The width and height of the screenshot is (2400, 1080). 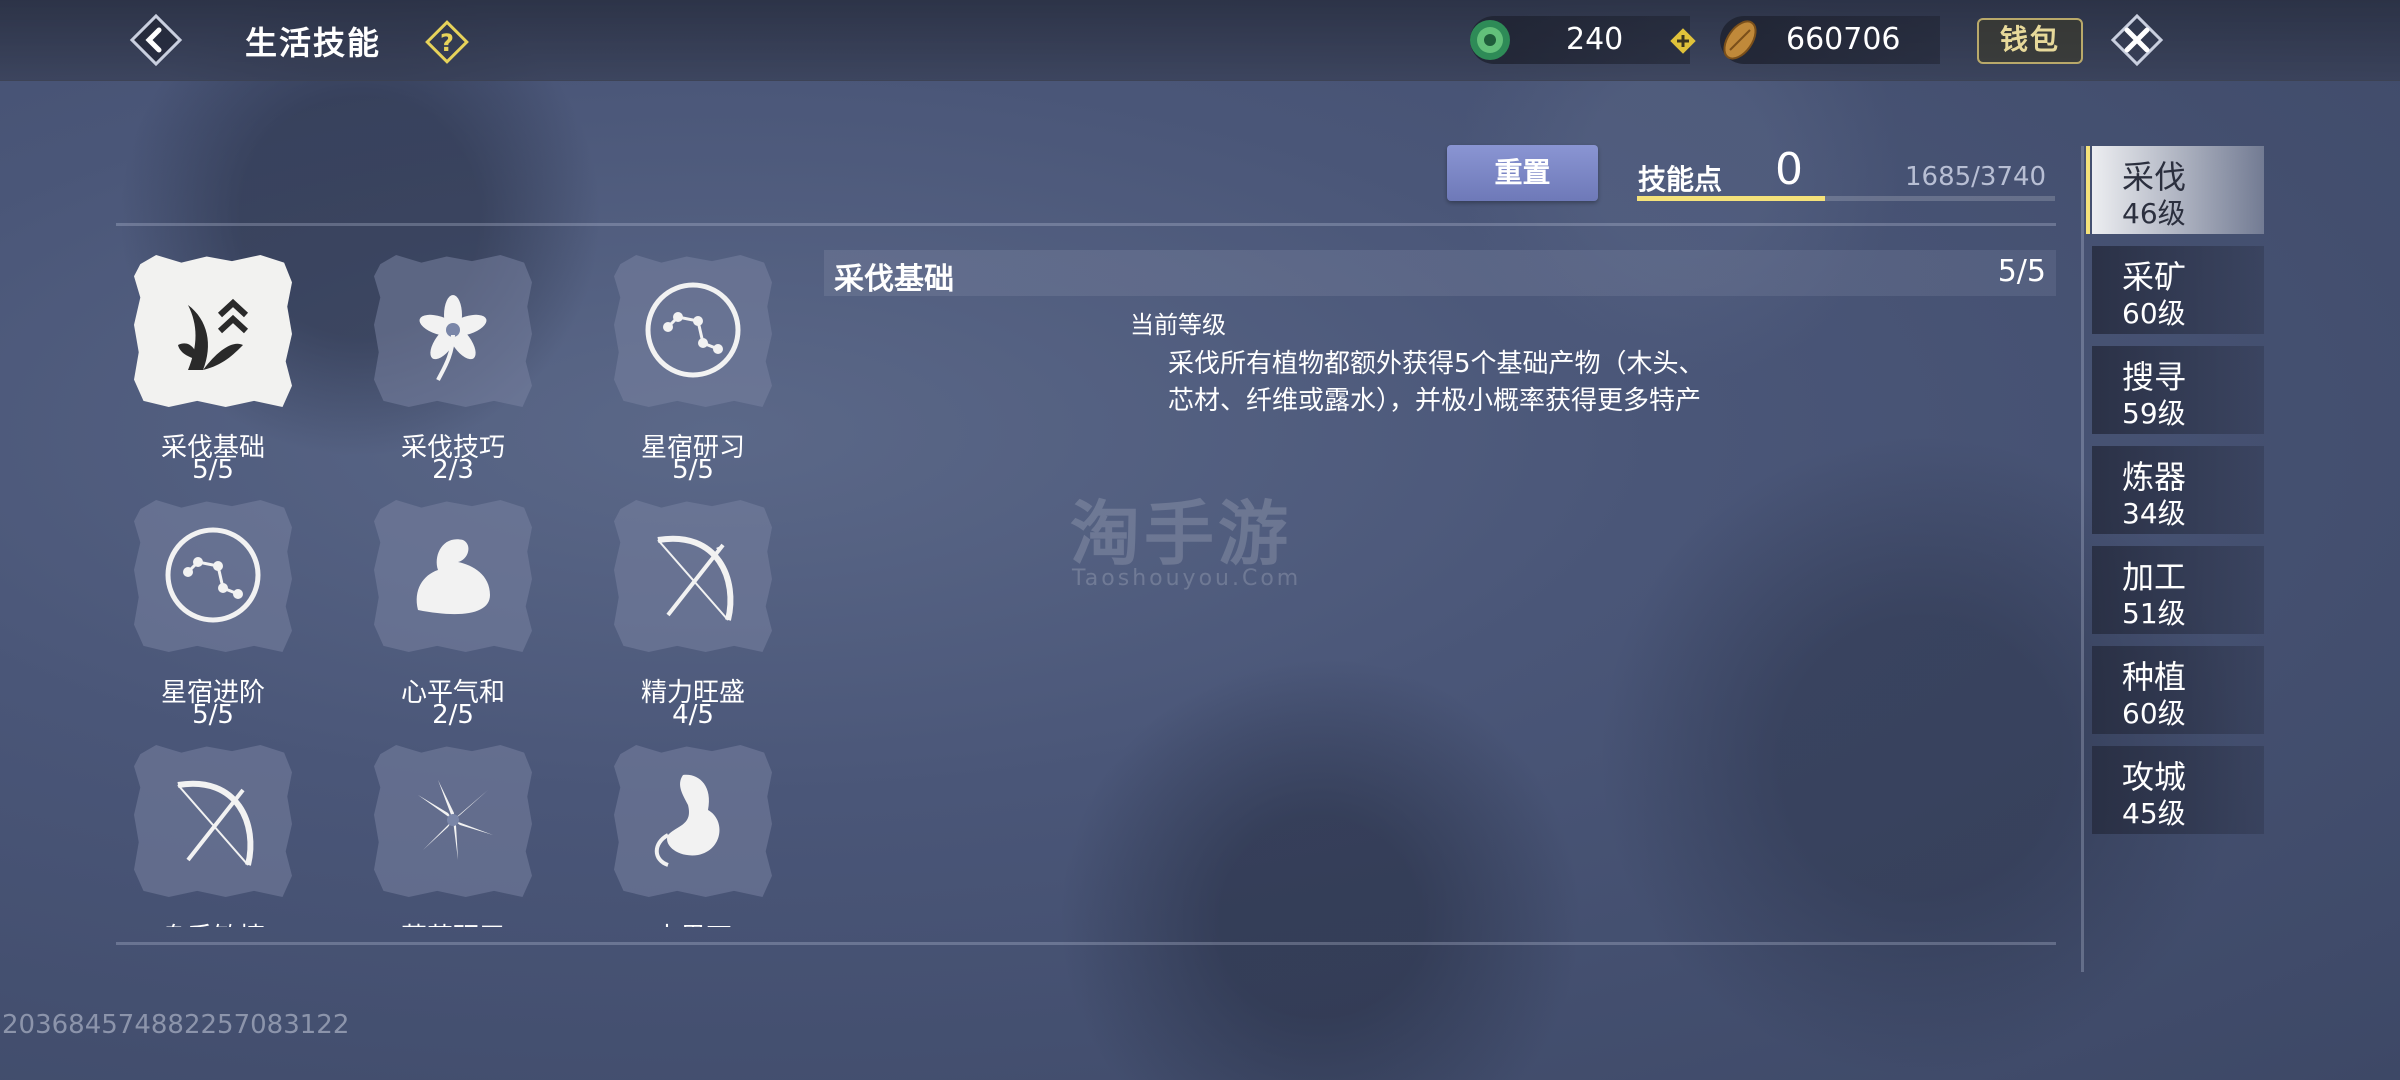 What do you see at coordinates (1440, 273) in the screenshot?
I see `skill-detail-header: 采伐基础 5/5` at bounding box center [1440, 273].